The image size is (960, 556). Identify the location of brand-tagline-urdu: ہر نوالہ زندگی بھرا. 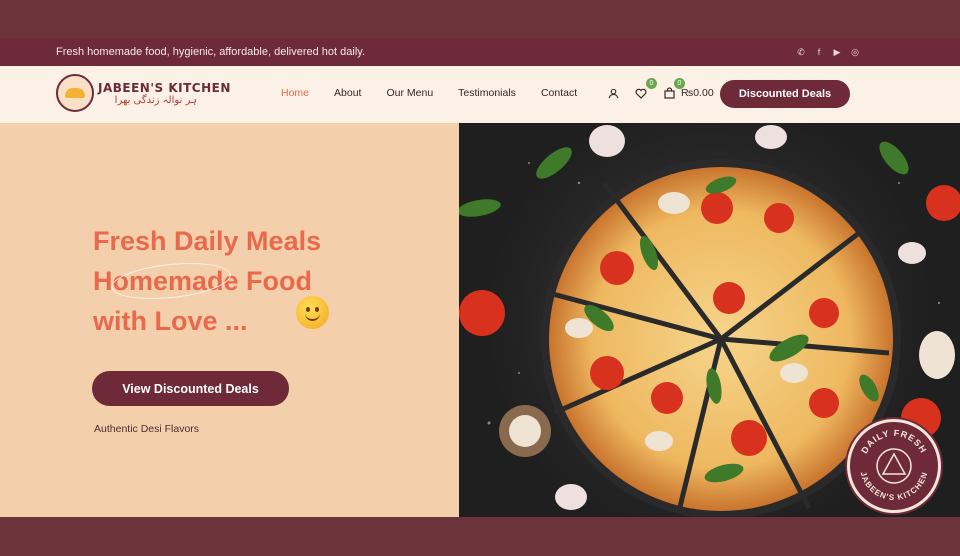
(155, 100).